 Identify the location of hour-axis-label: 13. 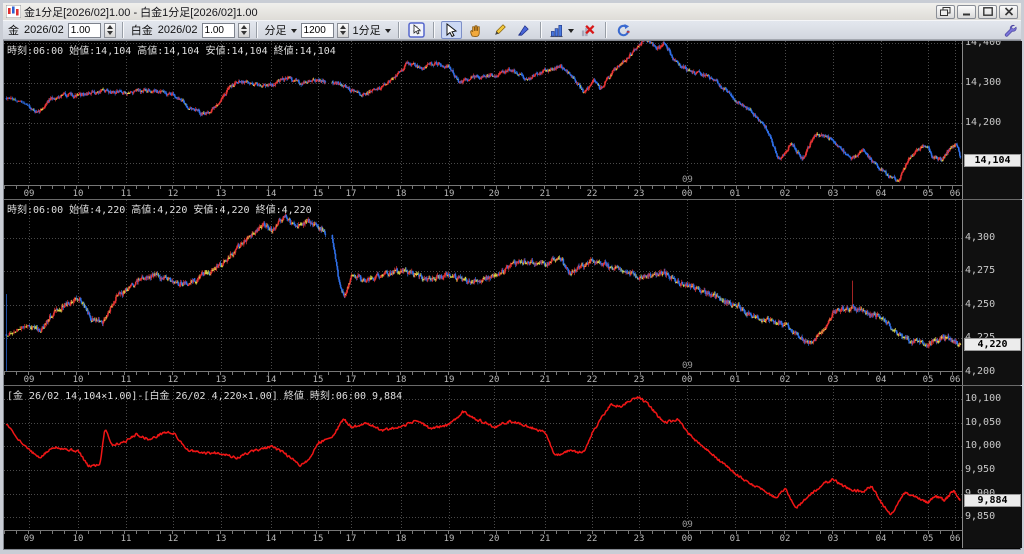
(221, 380).